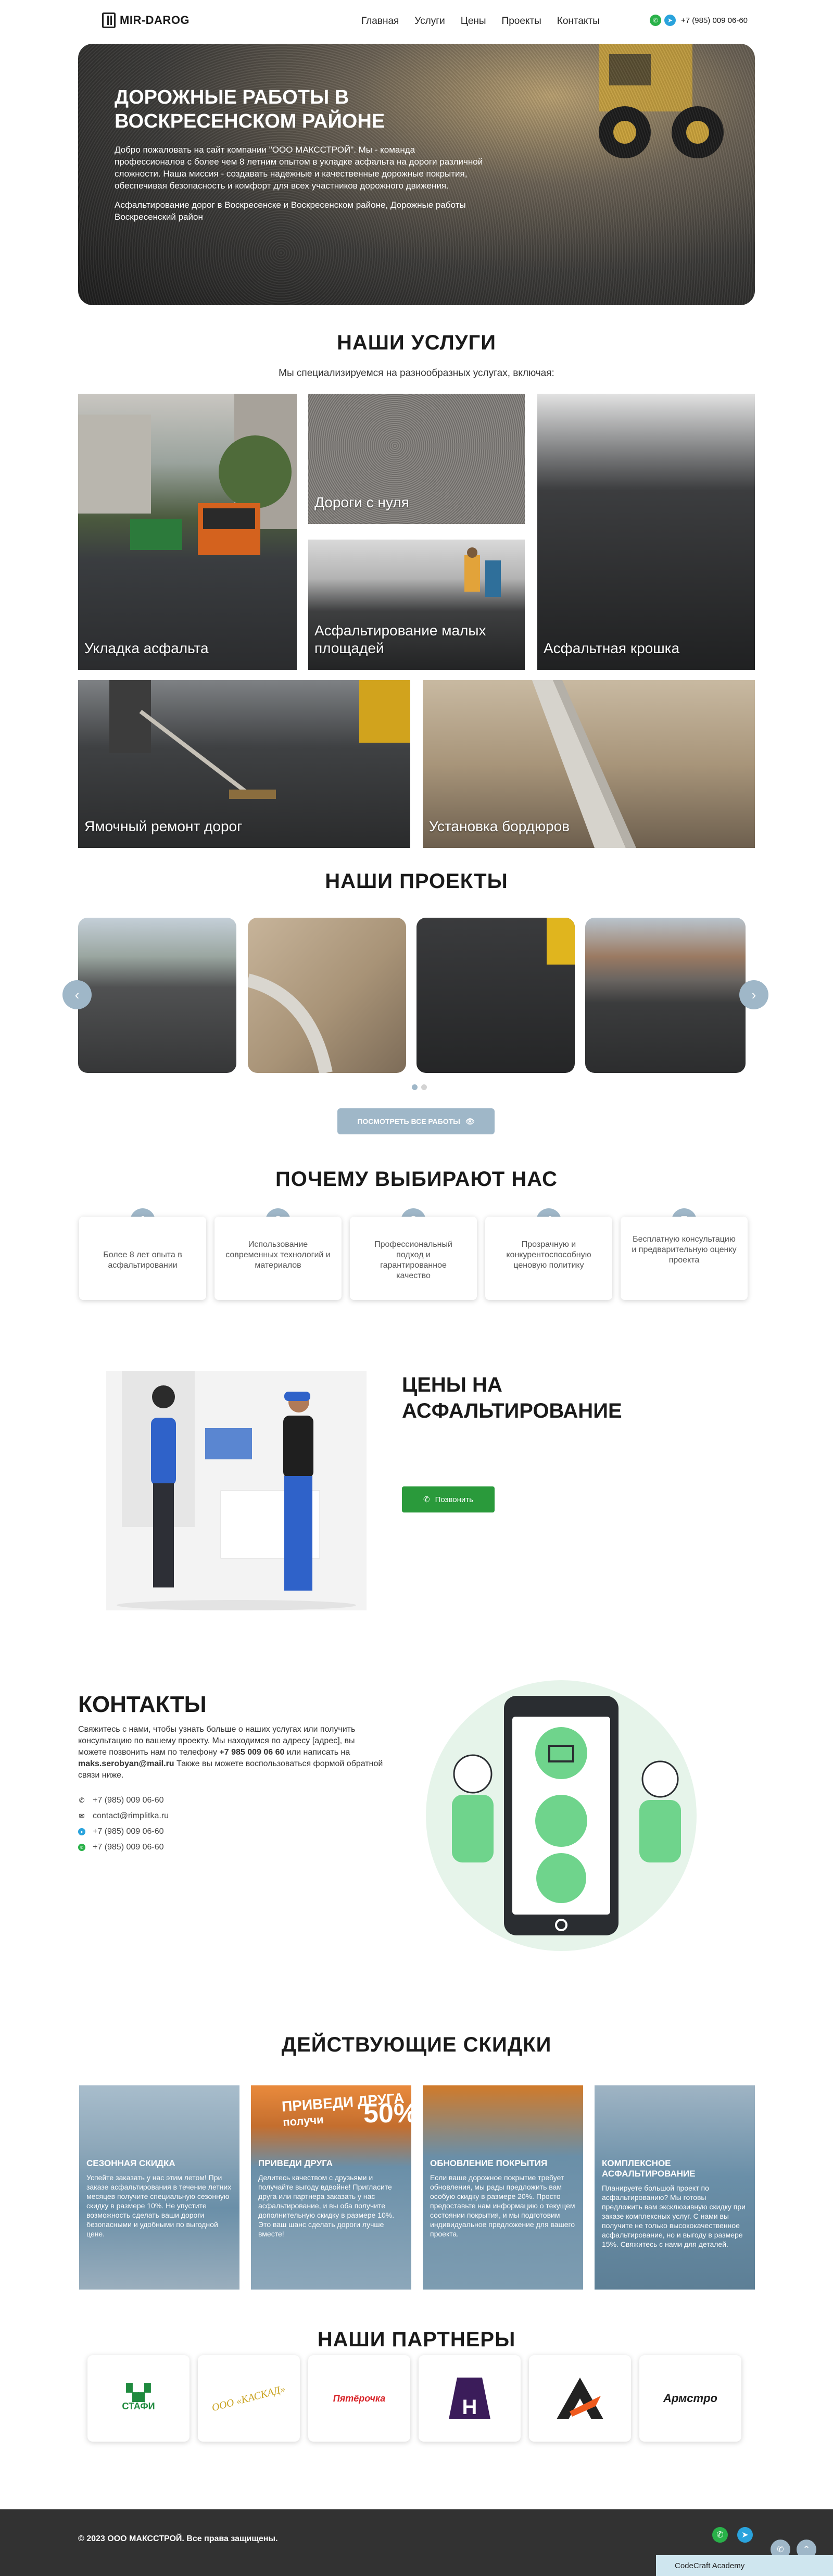 The width and height of the screenshot is (833, 2576). I want to click on discounts-title: ДЕЙСТВУЮЩИЕ СКИДКИ, so click(416, 2044).